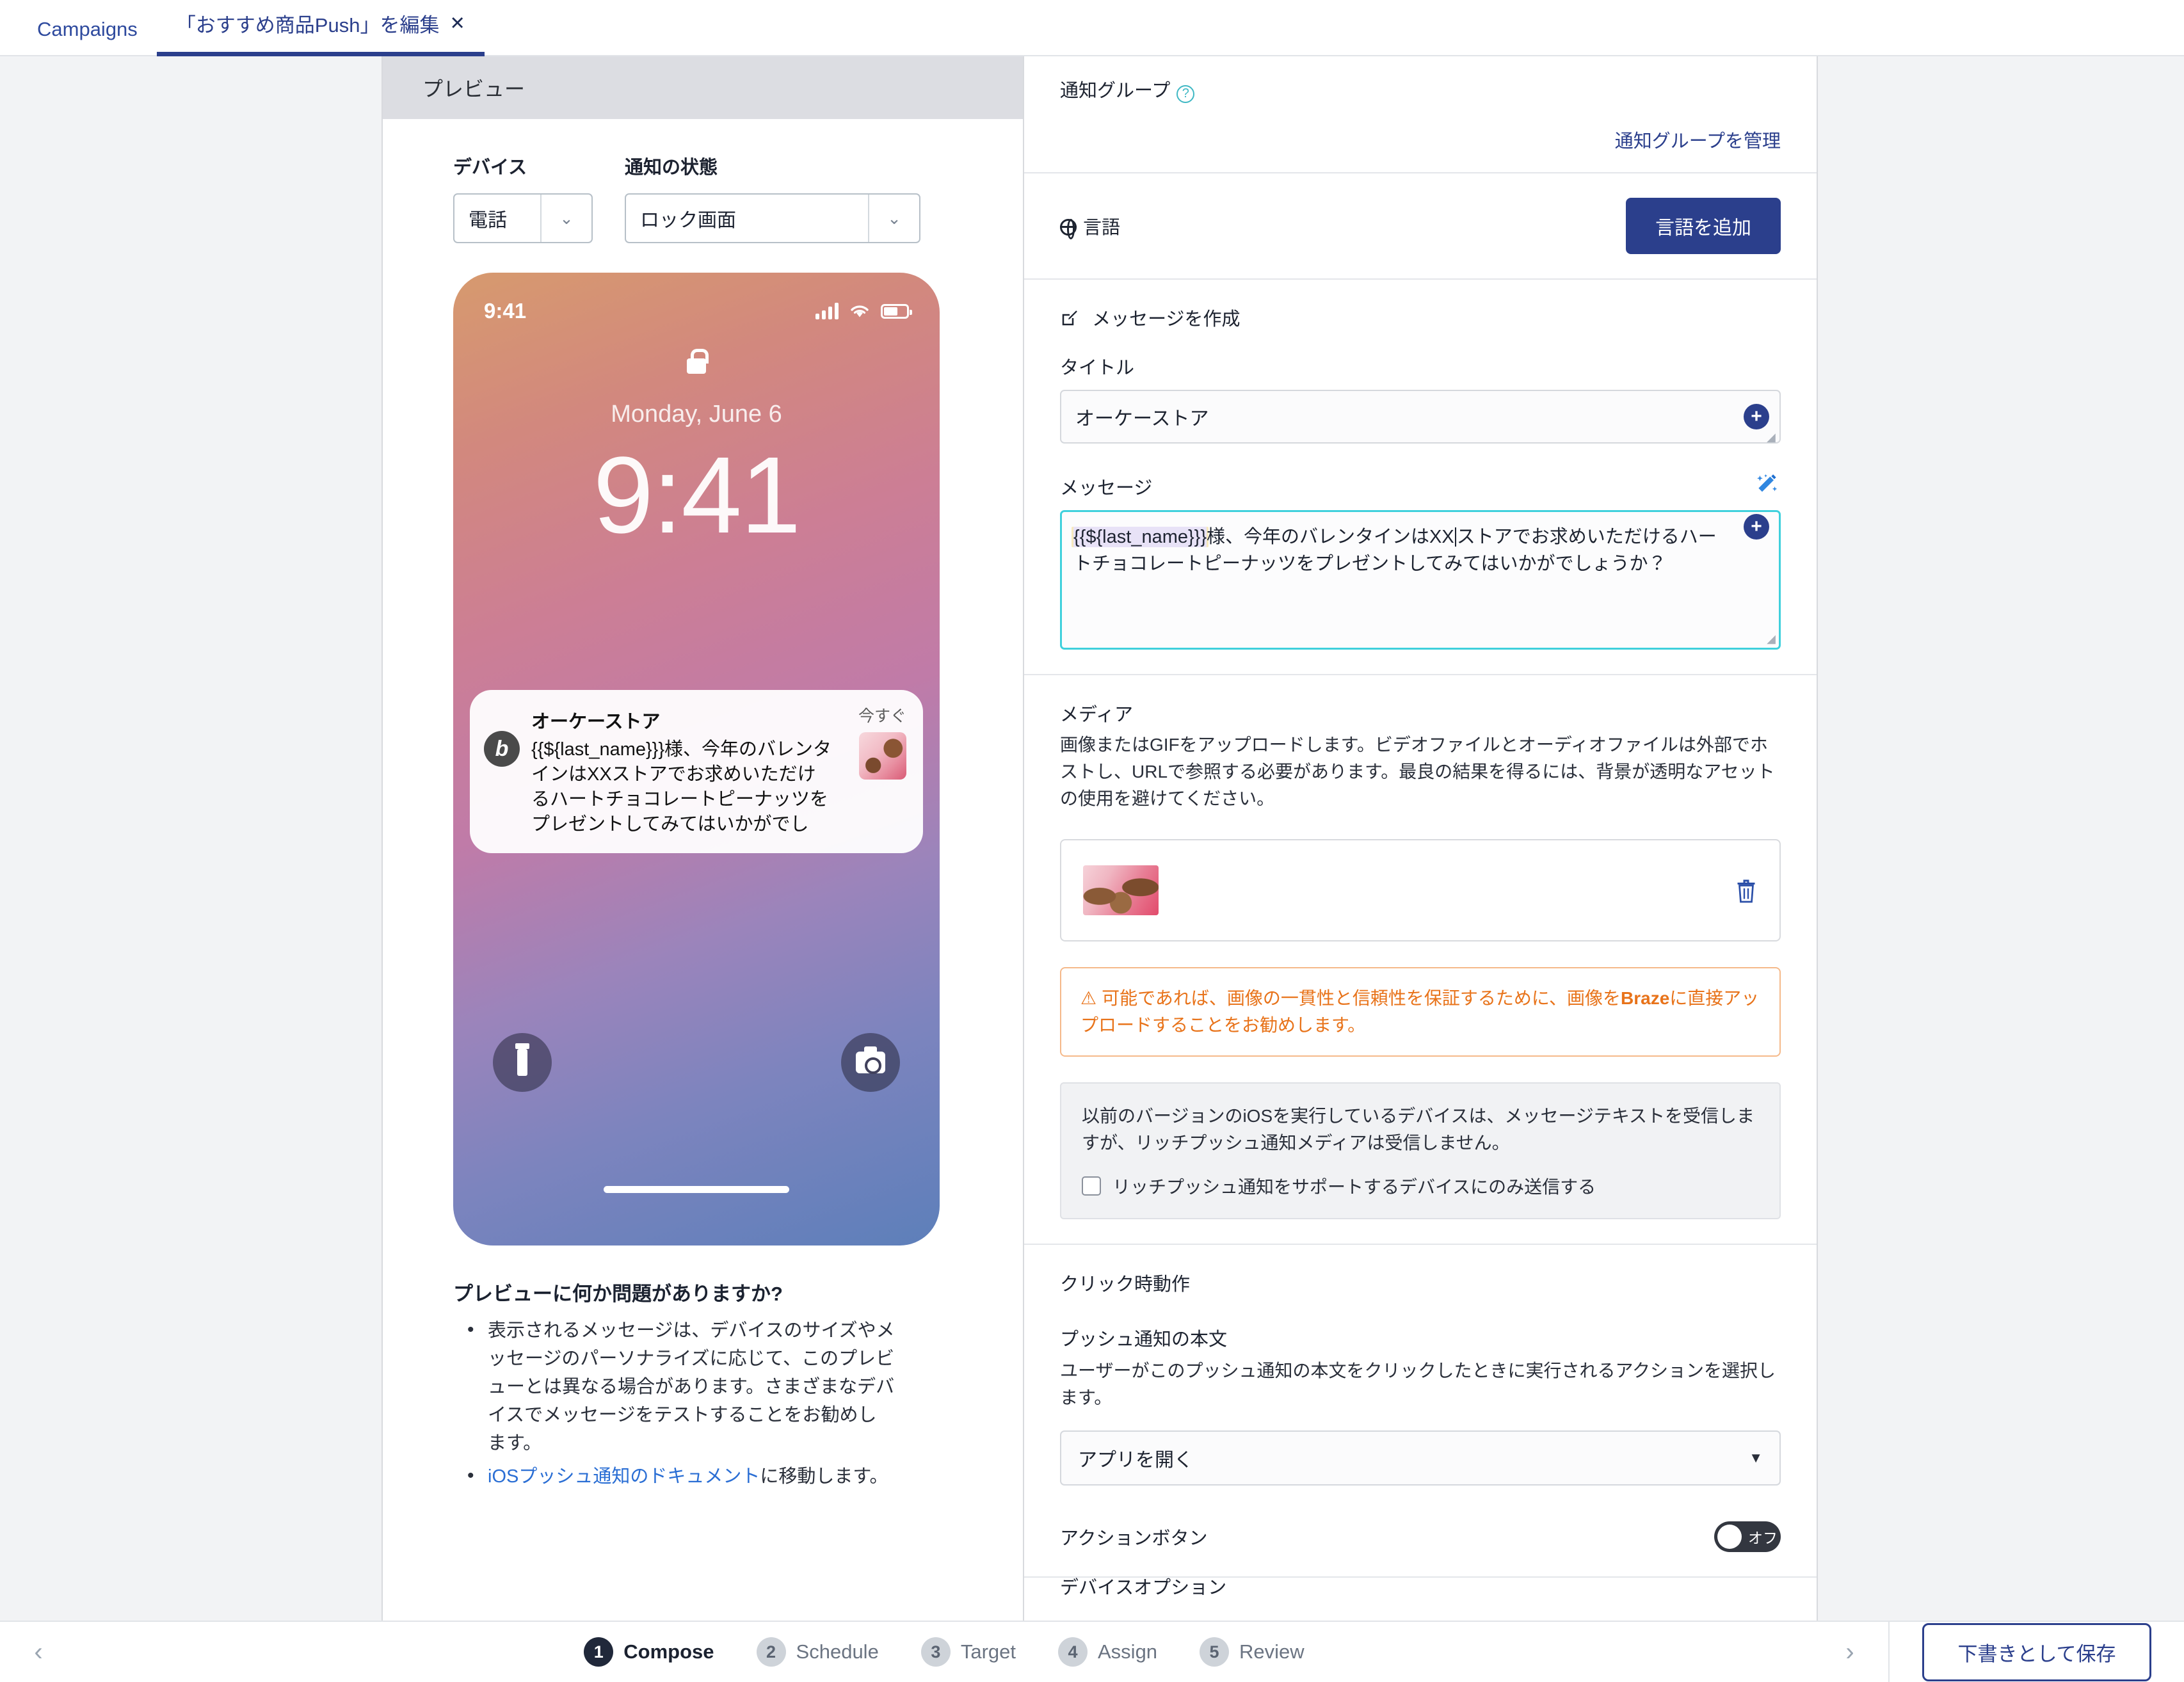 The image size is (2184, 1682). I want to click on step-compose: 1 Compose, so click(649, 1652).